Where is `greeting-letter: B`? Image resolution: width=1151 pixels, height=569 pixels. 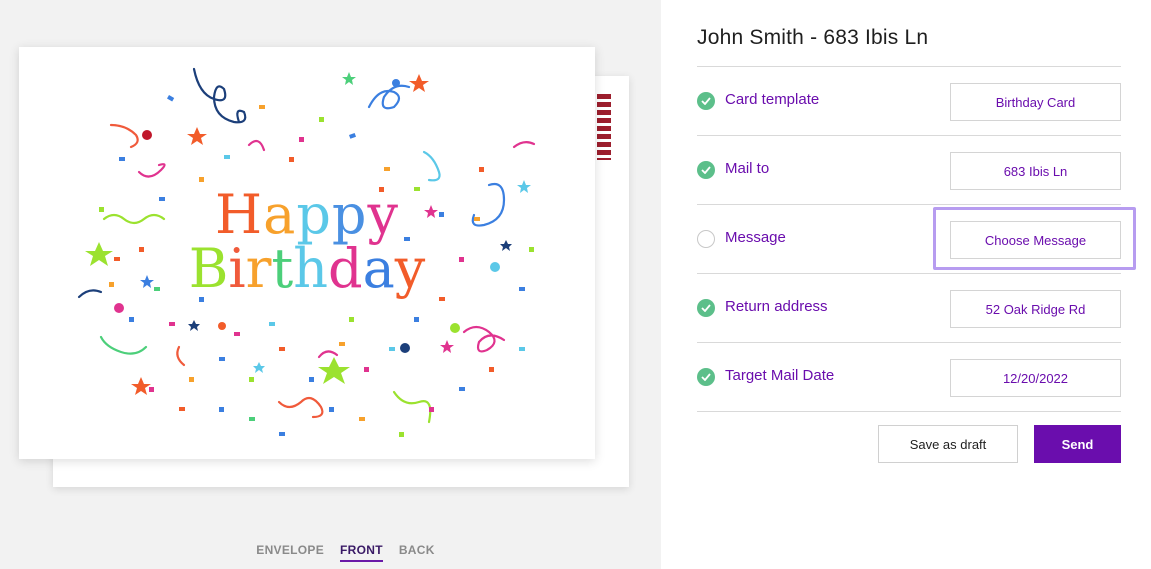 greeting-letter: B is located at coordinates (208, 268).